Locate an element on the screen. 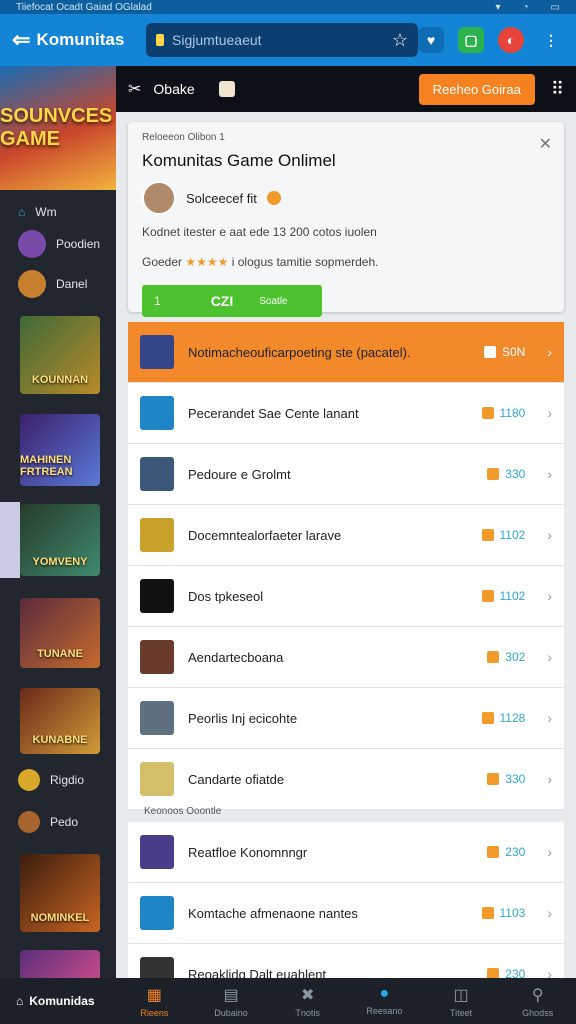  menu-icon: ⋮ is located at coordinates (551, 40).